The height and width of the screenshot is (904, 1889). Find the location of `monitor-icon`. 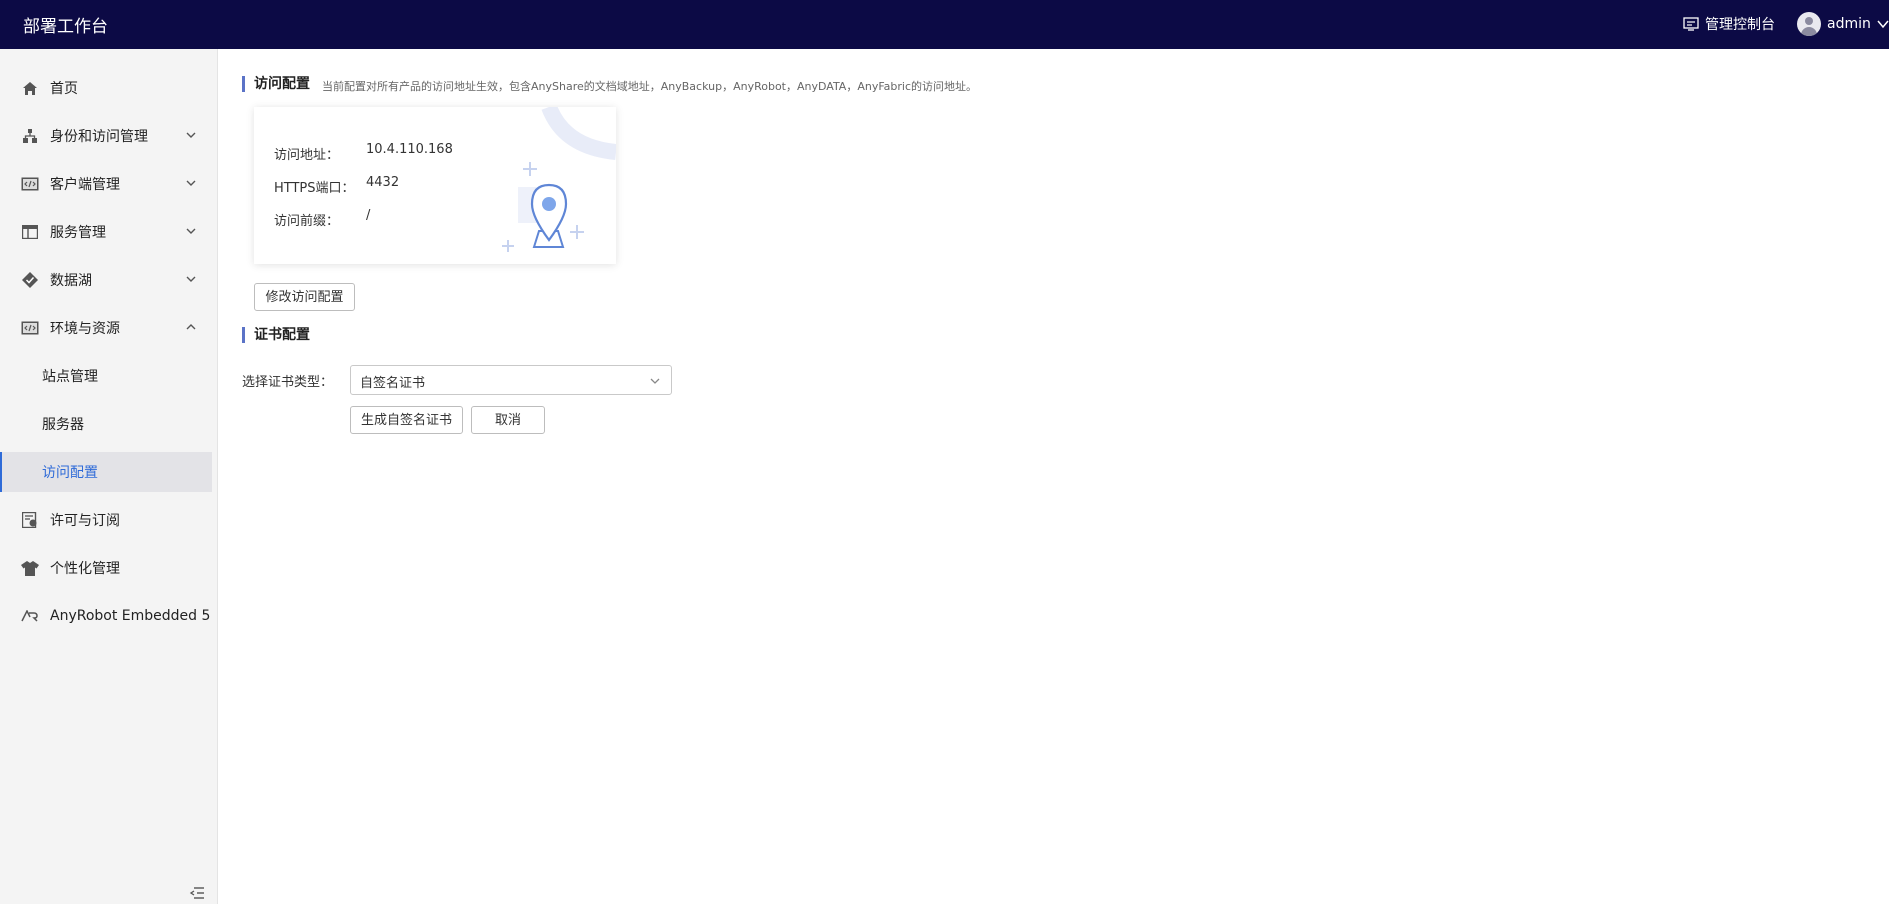

monitor-icon is located at coordinates (1691, 24).